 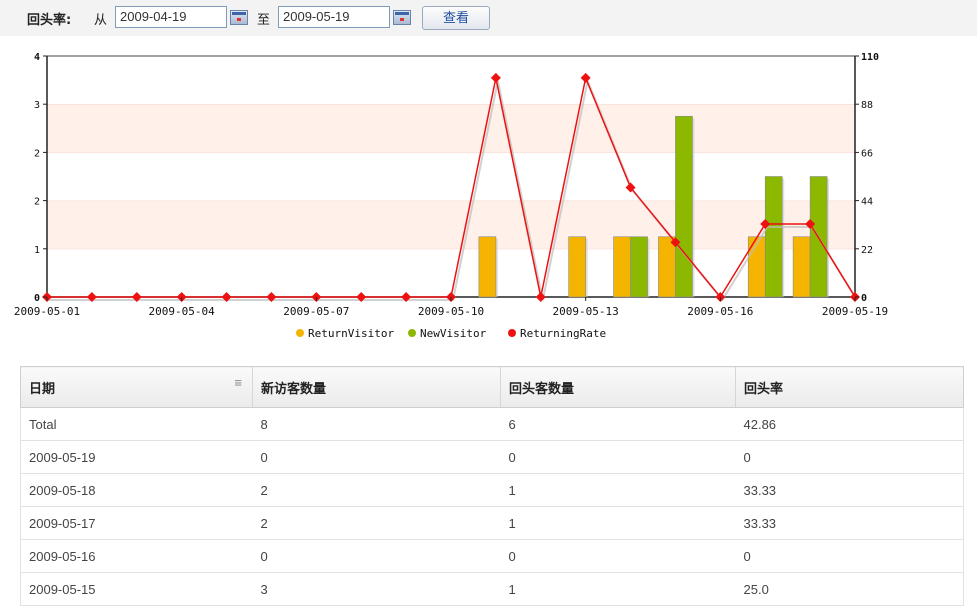 What do you see at coordinates (37, 105) in the screenshot?
I see `left-tick-label: 3` at bounding box center [37, 105].